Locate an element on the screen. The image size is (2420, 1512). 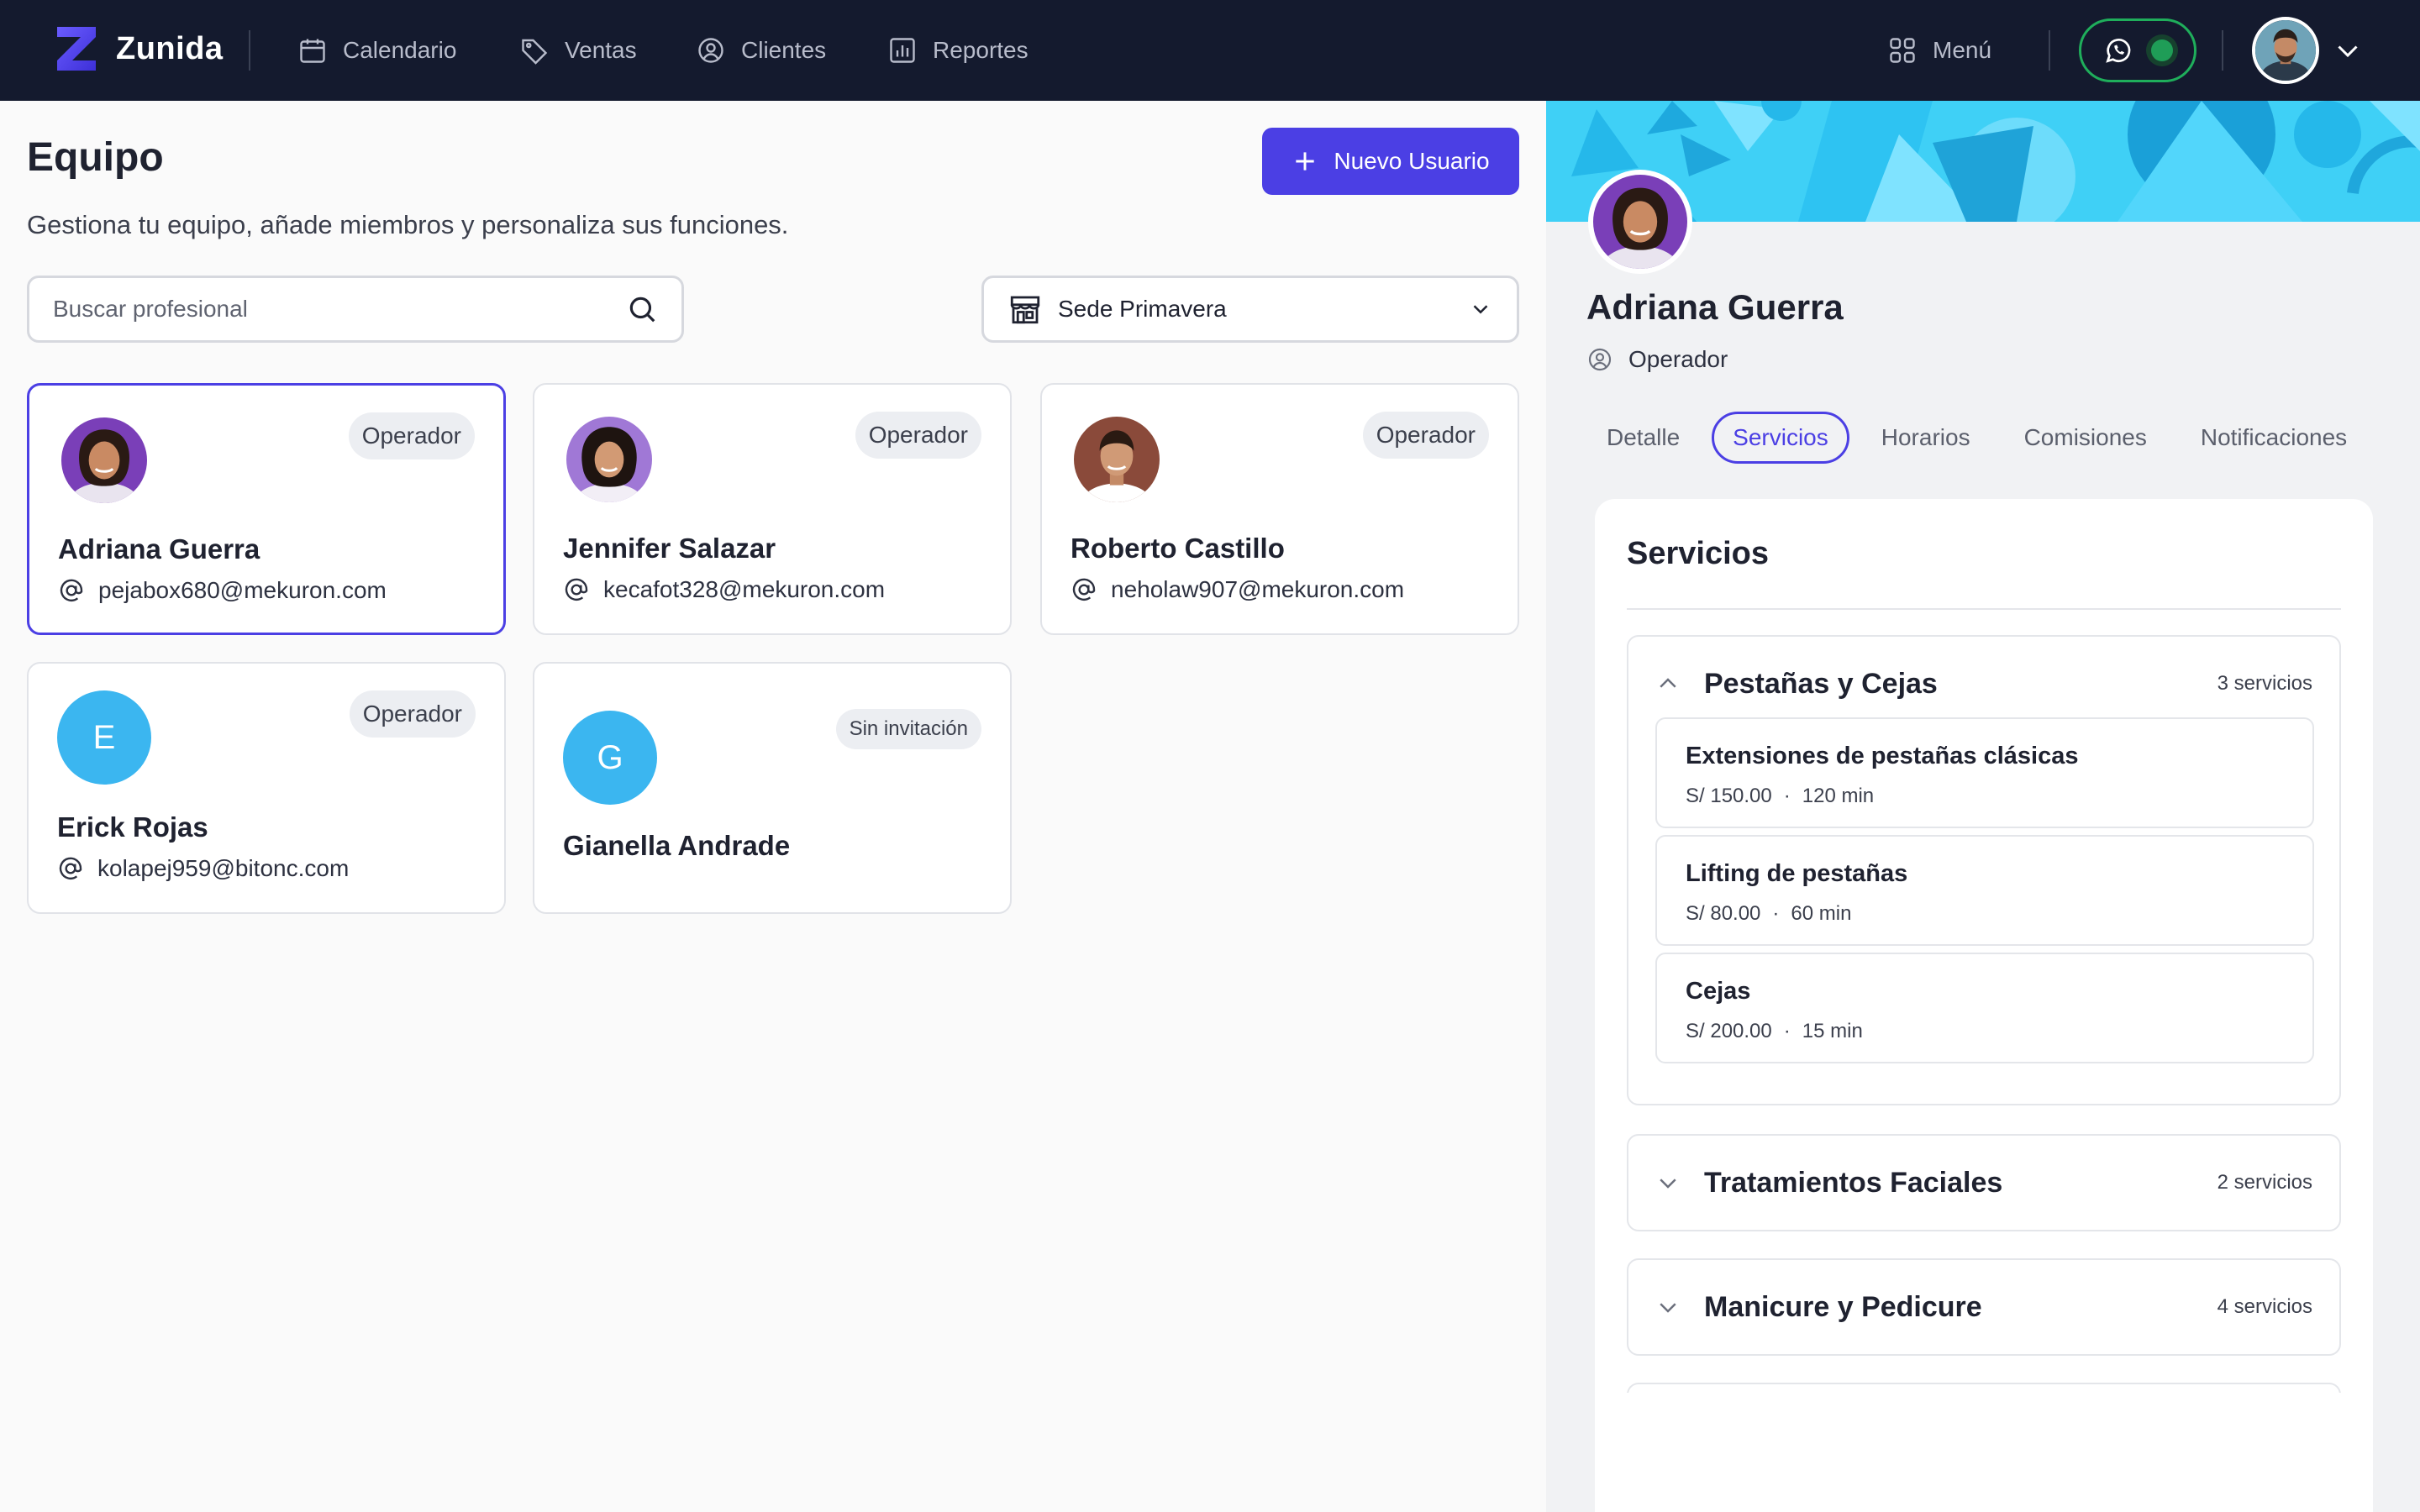
tab-comisiones: Comisiones is located at coordinates (2086, 438).